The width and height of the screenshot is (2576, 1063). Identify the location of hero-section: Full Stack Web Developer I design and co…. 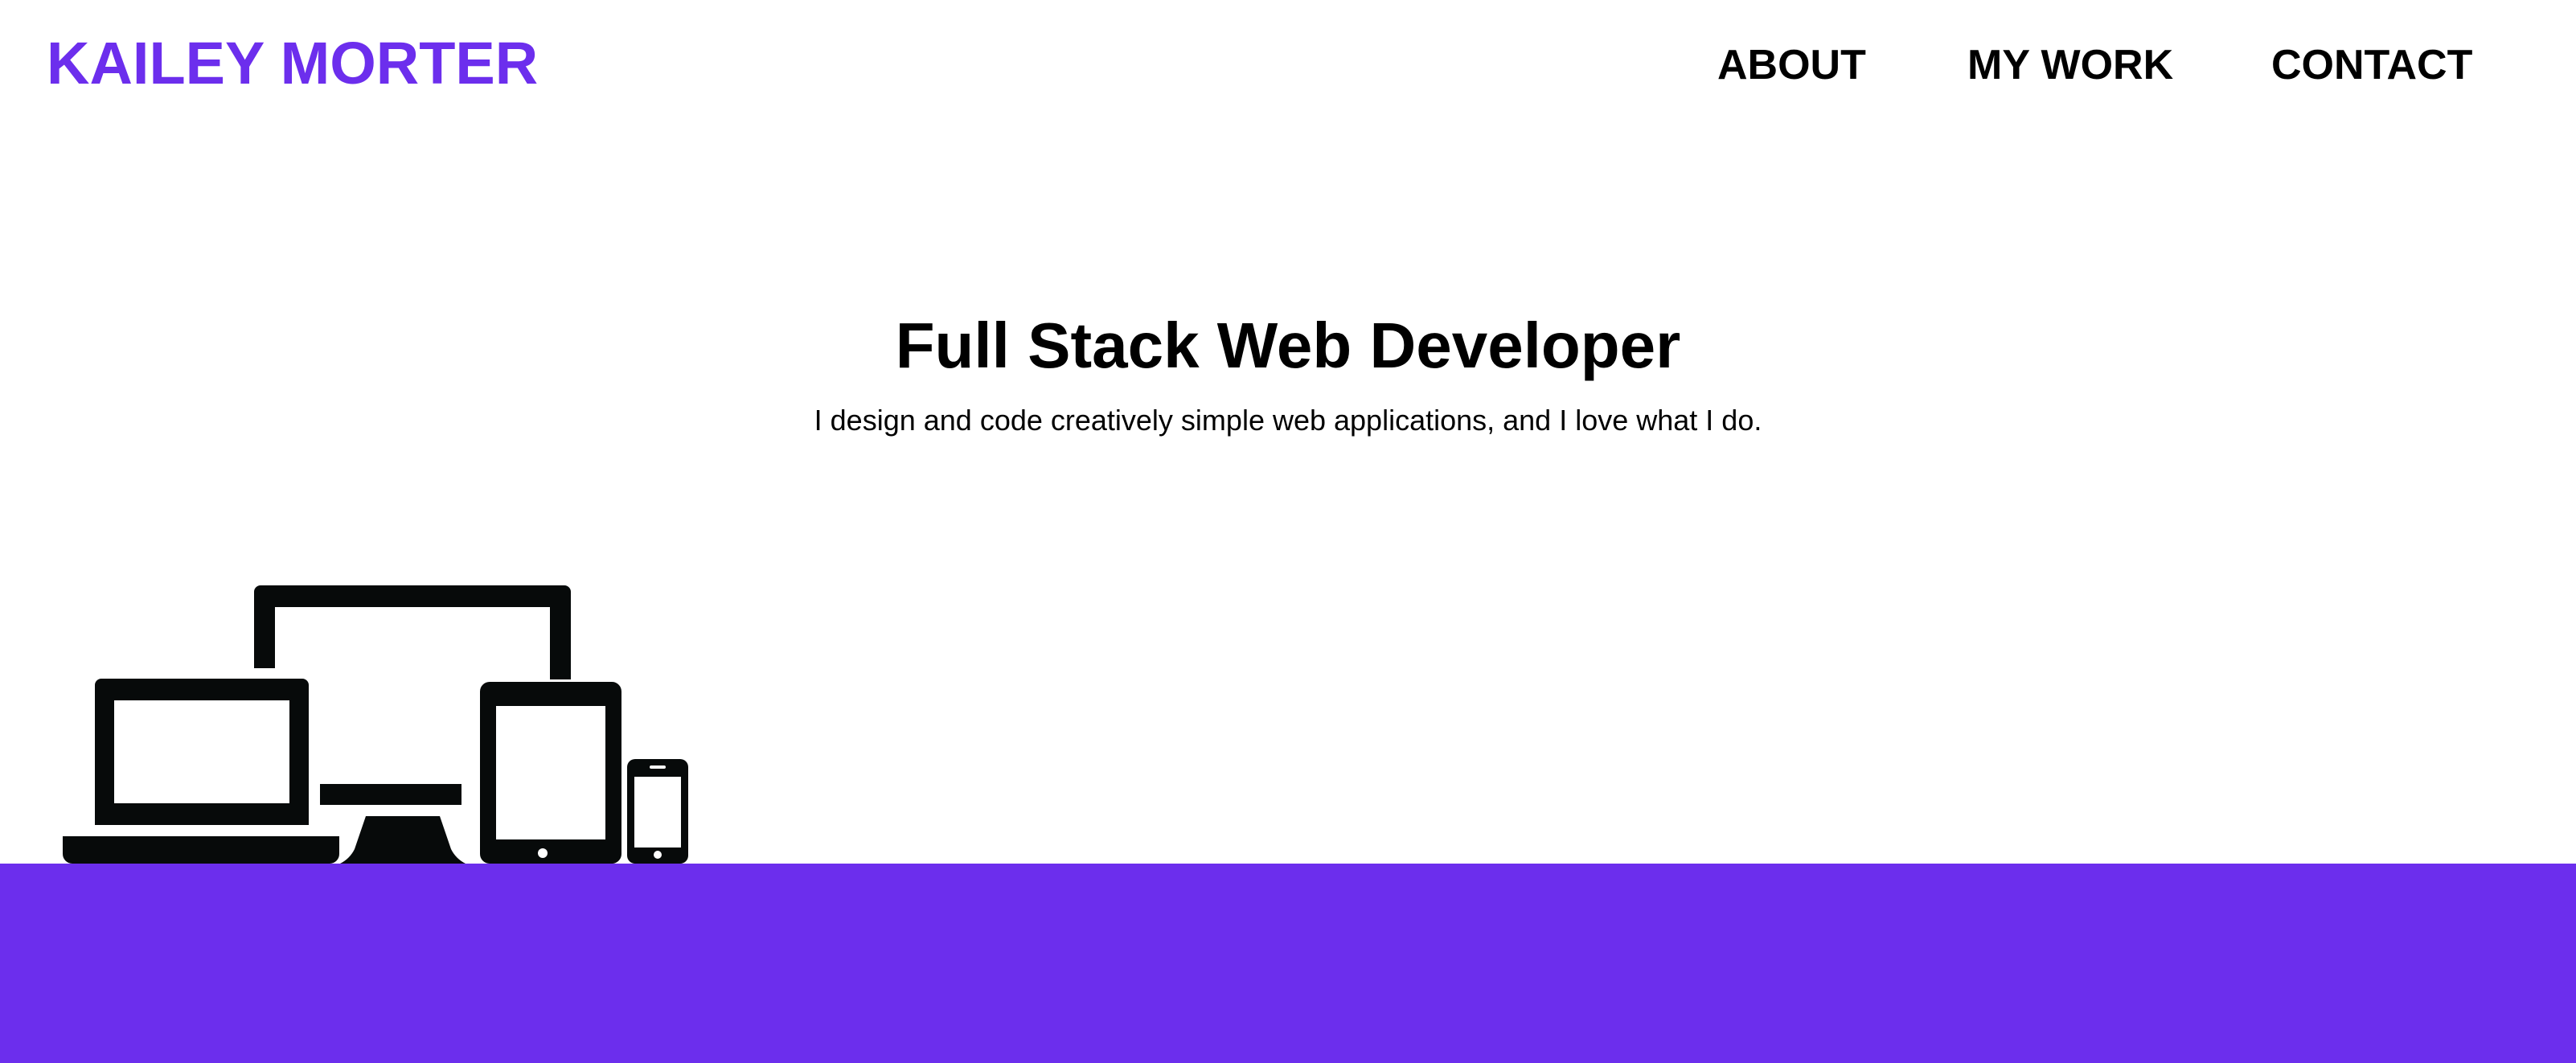
(1288, 373).